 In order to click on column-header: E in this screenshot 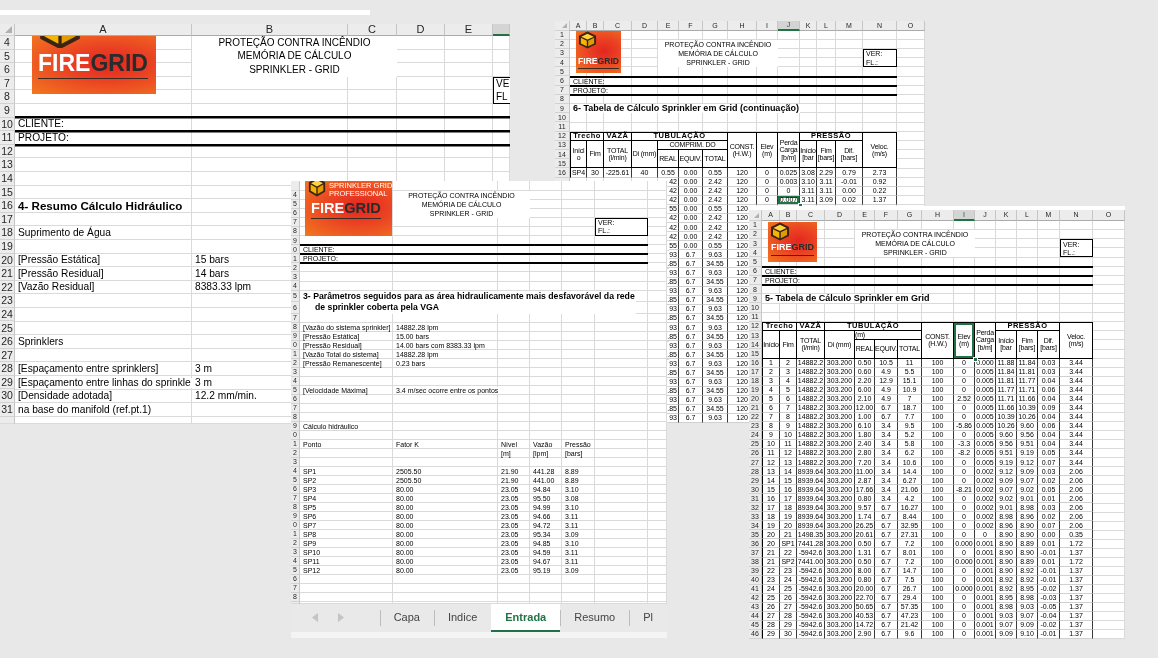, I will do `click(469, 30)`.